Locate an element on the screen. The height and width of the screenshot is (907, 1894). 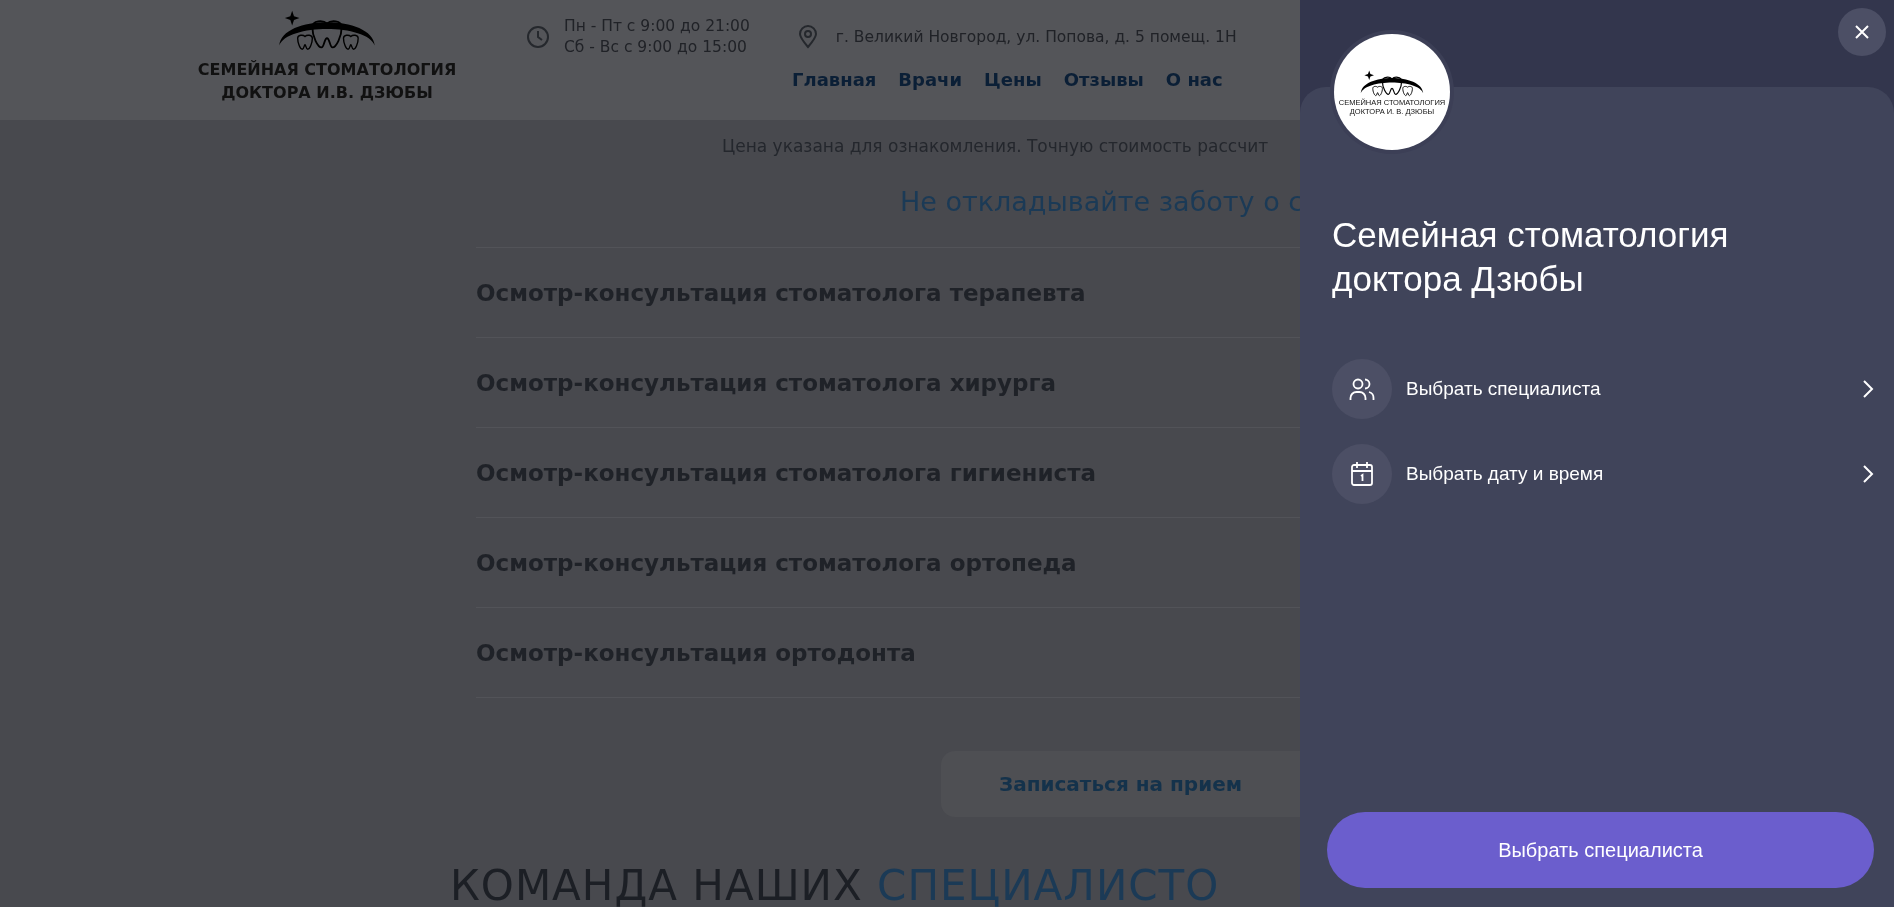
location-pin-icon is located at coordinates (807, 36).